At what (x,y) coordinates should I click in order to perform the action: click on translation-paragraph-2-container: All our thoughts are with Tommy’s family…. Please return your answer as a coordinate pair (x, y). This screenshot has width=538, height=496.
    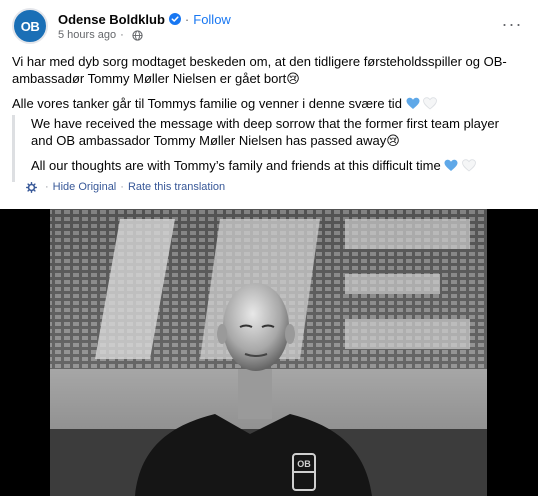
    Looking at the image, I should click on (274, 165).